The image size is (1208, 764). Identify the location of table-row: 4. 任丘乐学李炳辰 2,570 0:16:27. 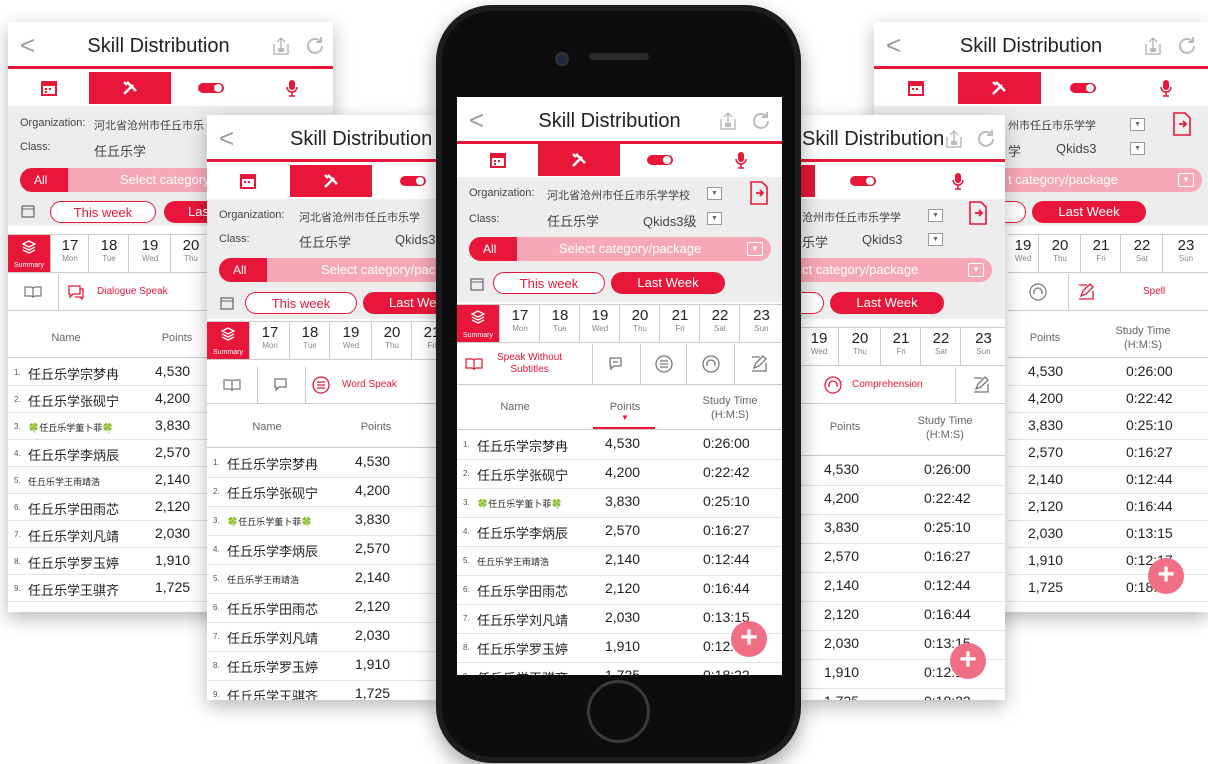
(619, 532).